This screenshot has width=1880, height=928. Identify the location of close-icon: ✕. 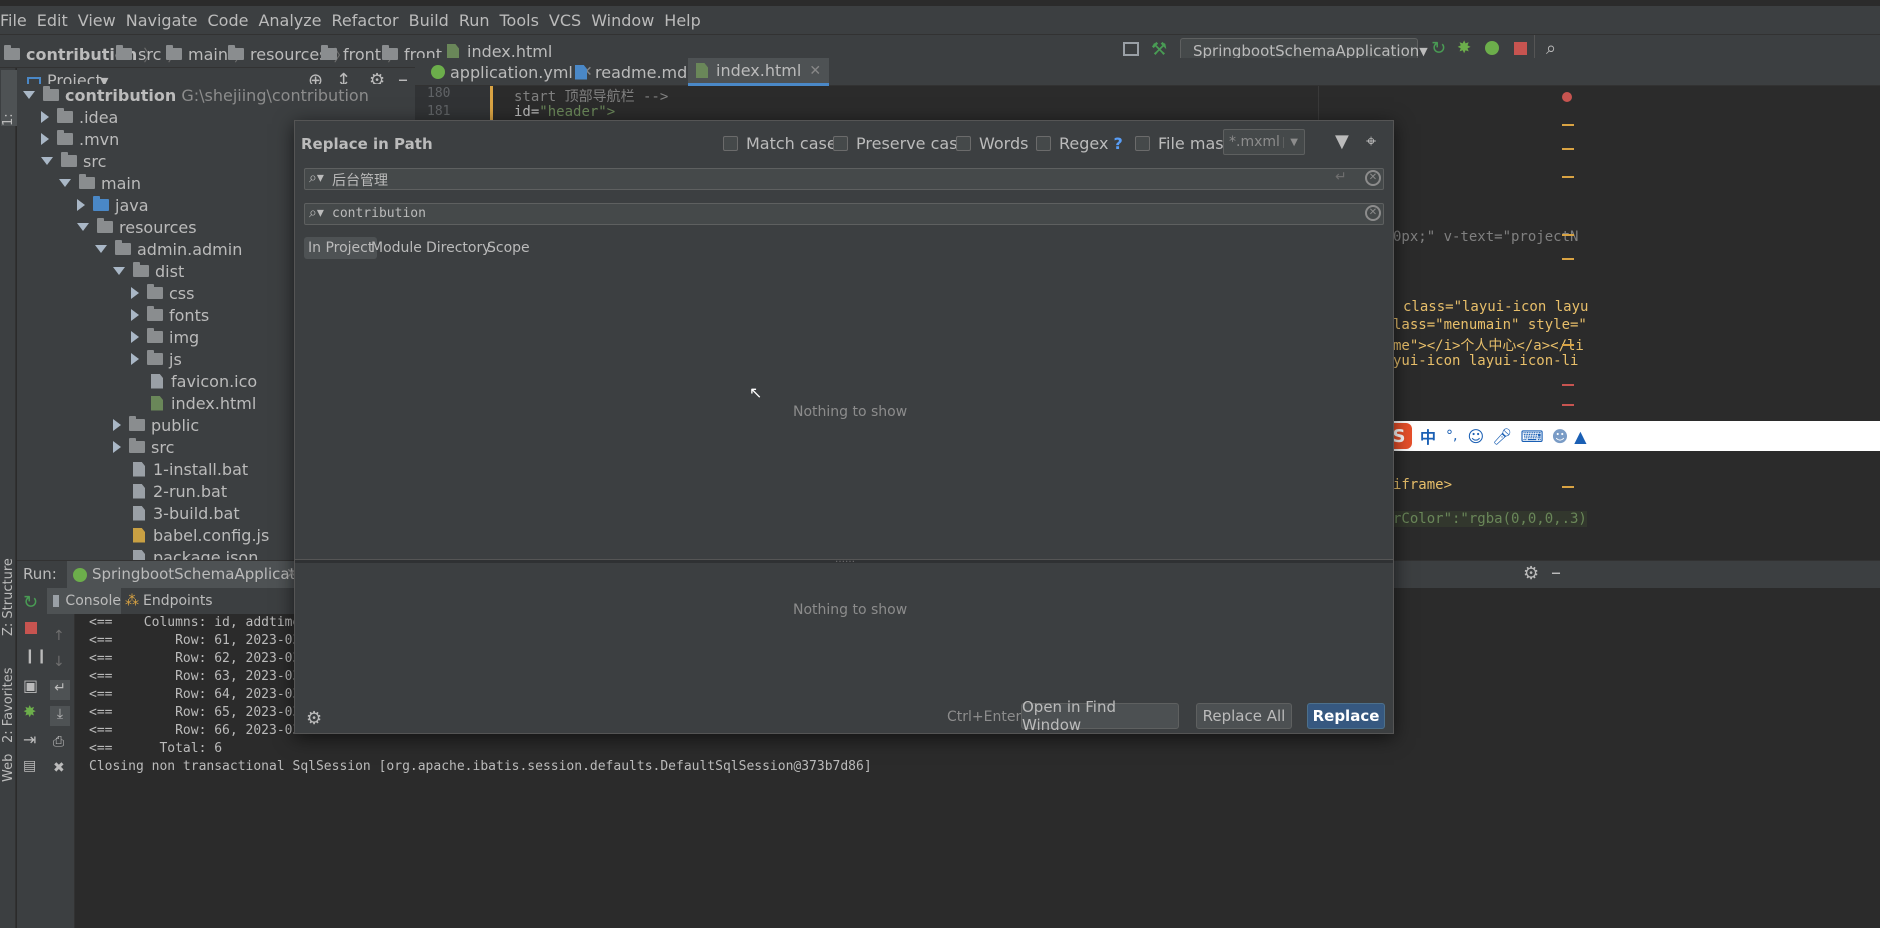
(815, 71).